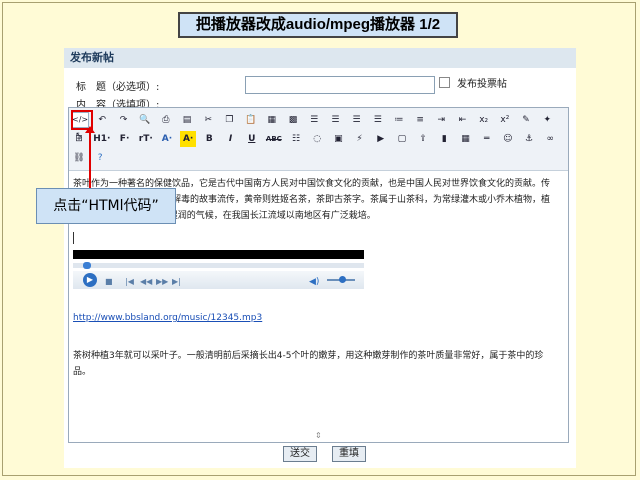  Describe the element at coordinates (487, 139) in the screenshot. I see `horizontal-rule-icon: ═` at that location.